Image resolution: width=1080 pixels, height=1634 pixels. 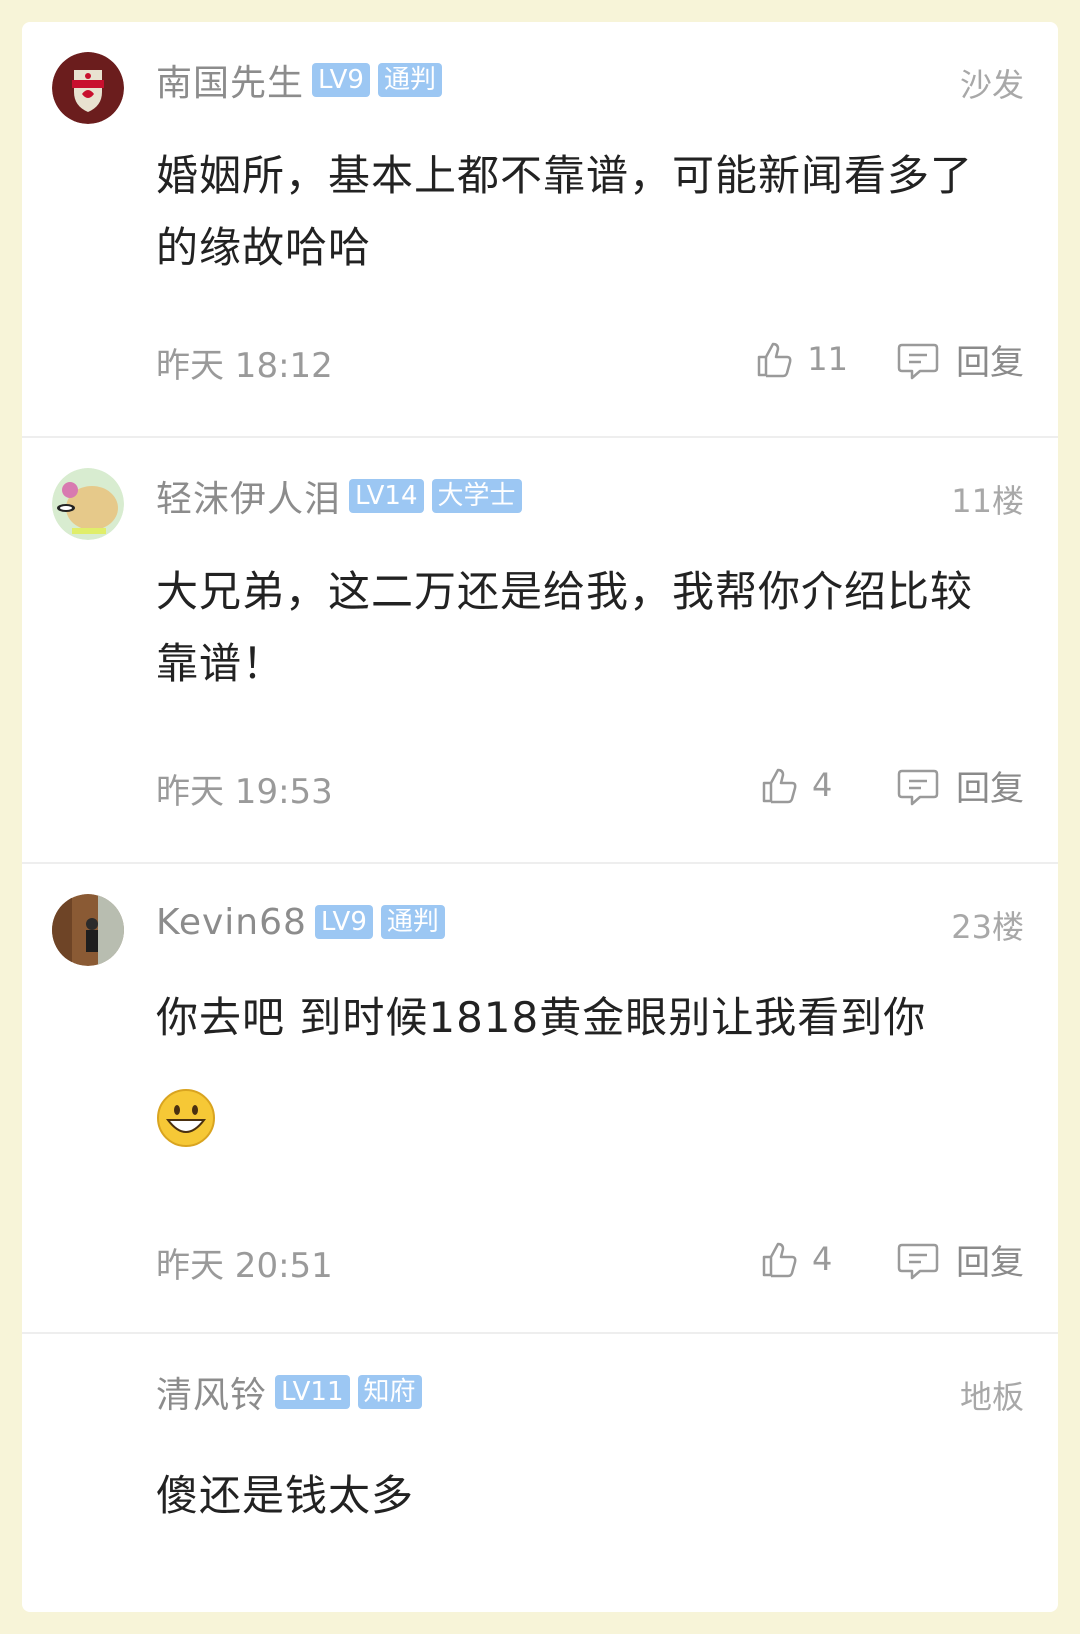 I want to click on level-badge: LV11, so click(x=312, y=1392).